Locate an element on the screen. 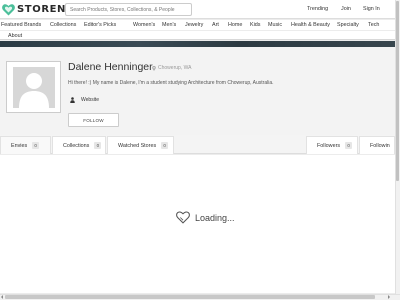  category-nav-row-2: About is located at coordinates (200, 35).